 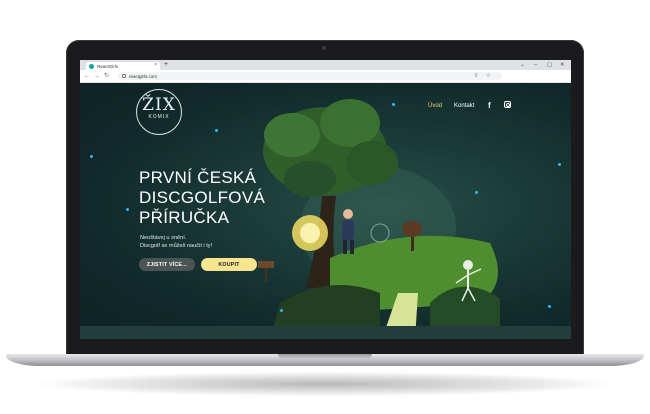 I want to click on tab-bar: ReactGirls × + ⌄ – ▢ ✕, so click(x=325, y=65).